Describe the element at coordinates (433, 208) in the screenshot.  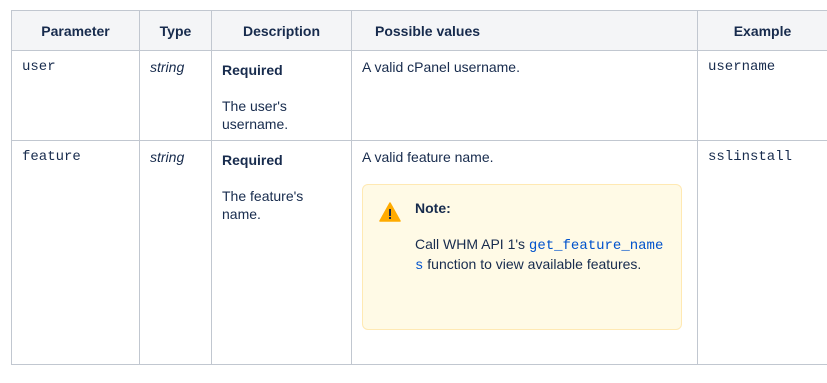
I see `note-title: Note:` at that location.